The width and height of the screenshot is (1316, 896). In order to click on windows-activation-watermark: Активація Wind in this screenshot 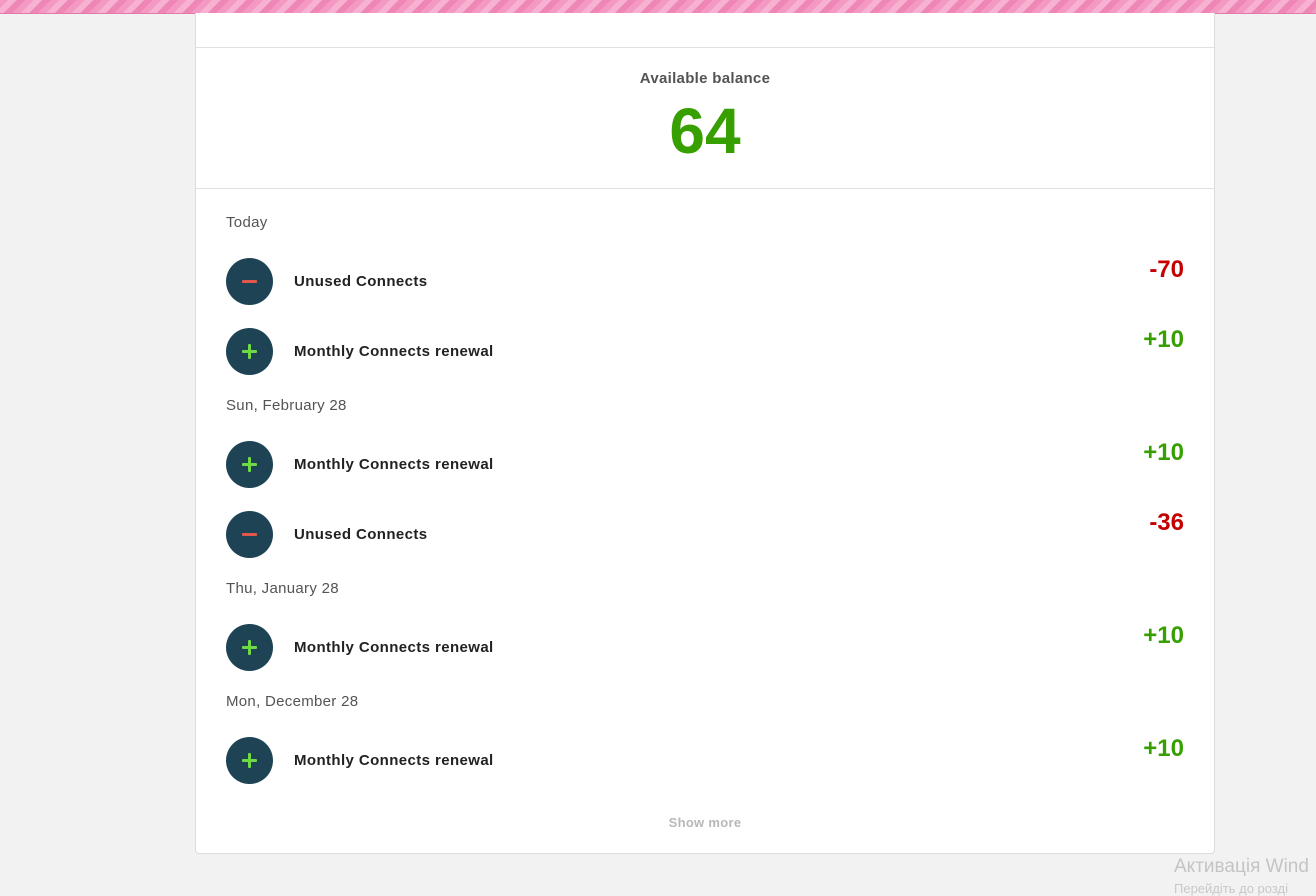, I will do `click(1241, 866)`.